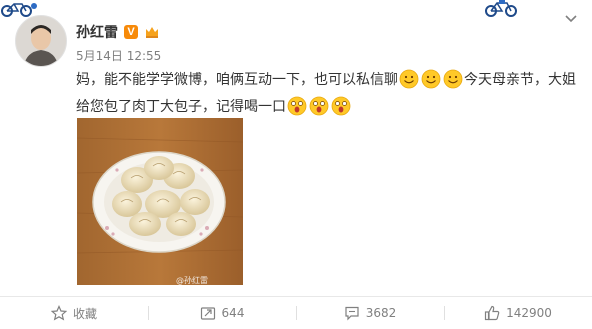 The image size is (592, 329). I want to click on username: 孙红雷, so click(97, 32).